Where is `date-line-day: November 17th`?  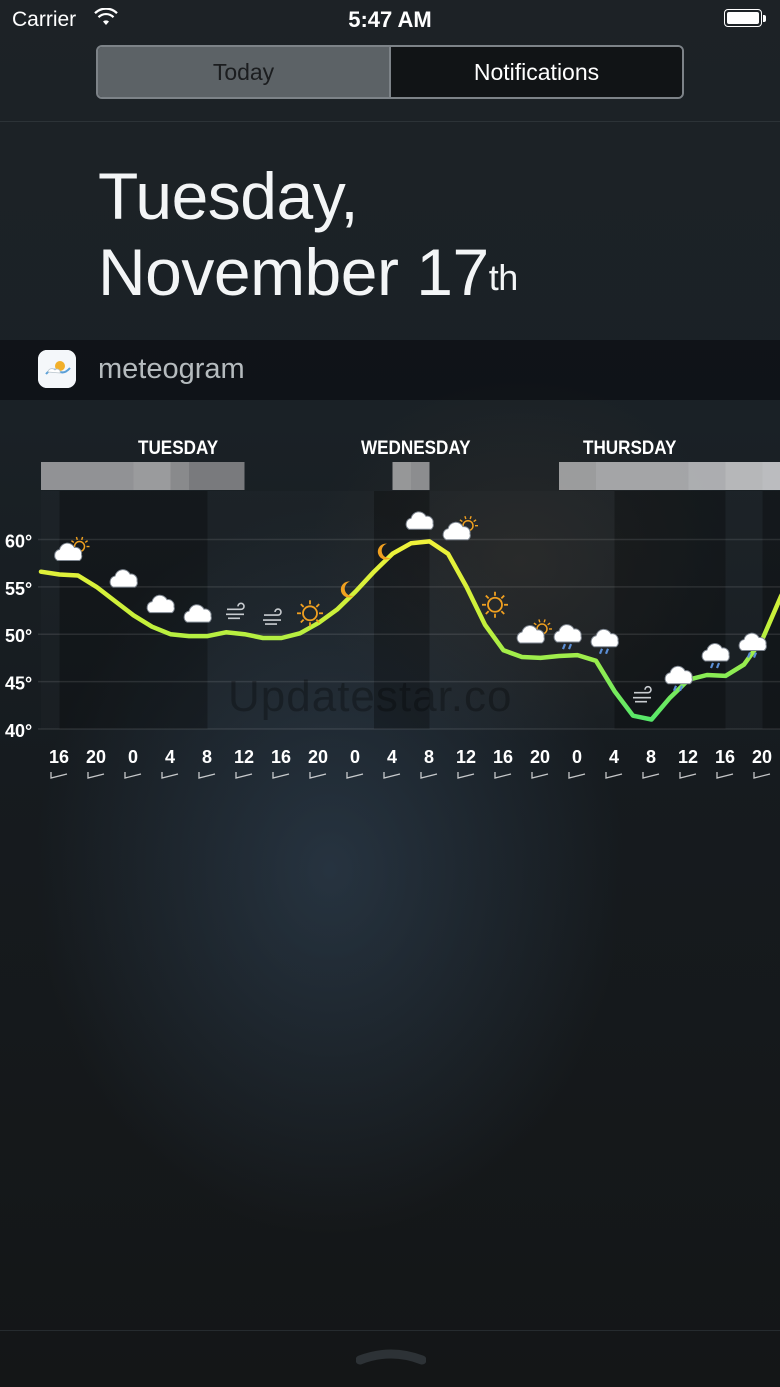
date-line-day: November 17th is located at coordinates (308, 272).